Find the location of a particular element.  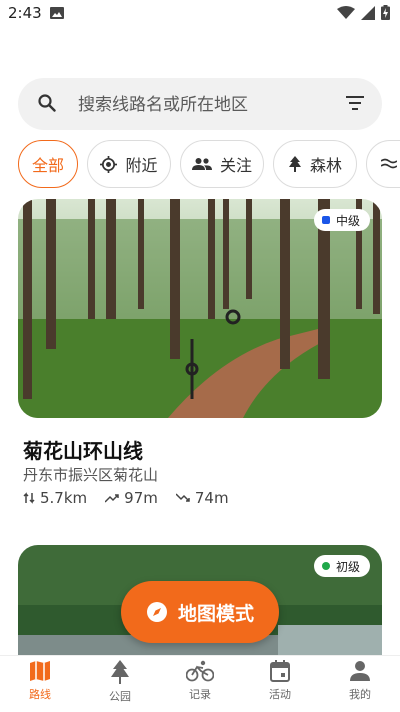

bike-icon is located at coordinates (200, 671).